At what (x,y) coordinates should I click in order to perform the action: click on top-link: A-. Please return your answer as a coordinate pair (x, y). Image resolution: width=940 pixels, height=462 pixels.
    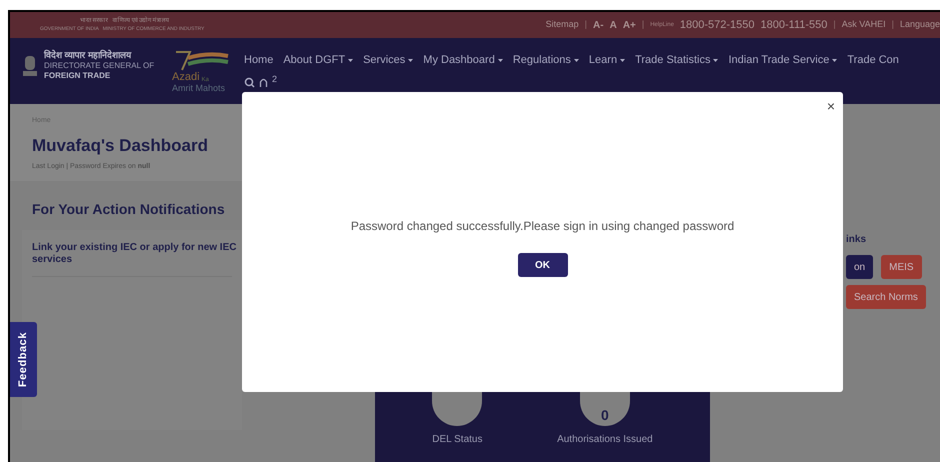
    Looking at the image, I should click on (598, 25).